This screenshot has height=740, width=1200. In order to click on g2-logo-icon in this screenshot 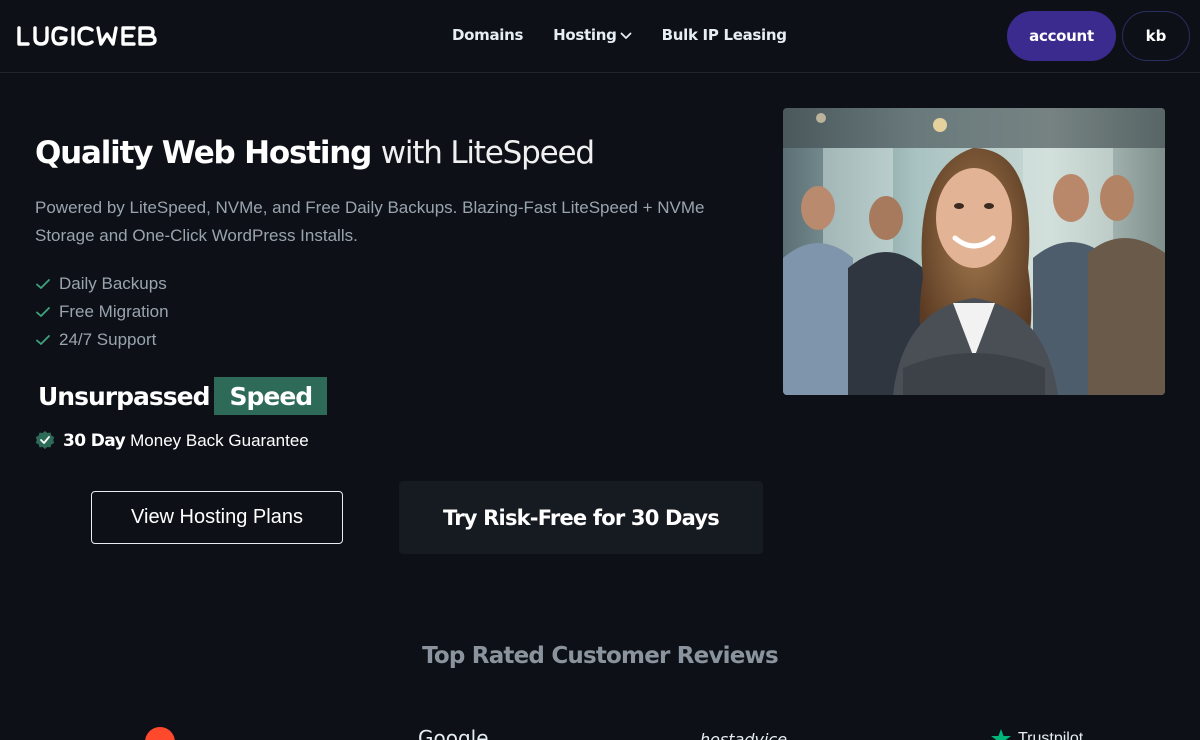, I will do `click(160, 733)`.